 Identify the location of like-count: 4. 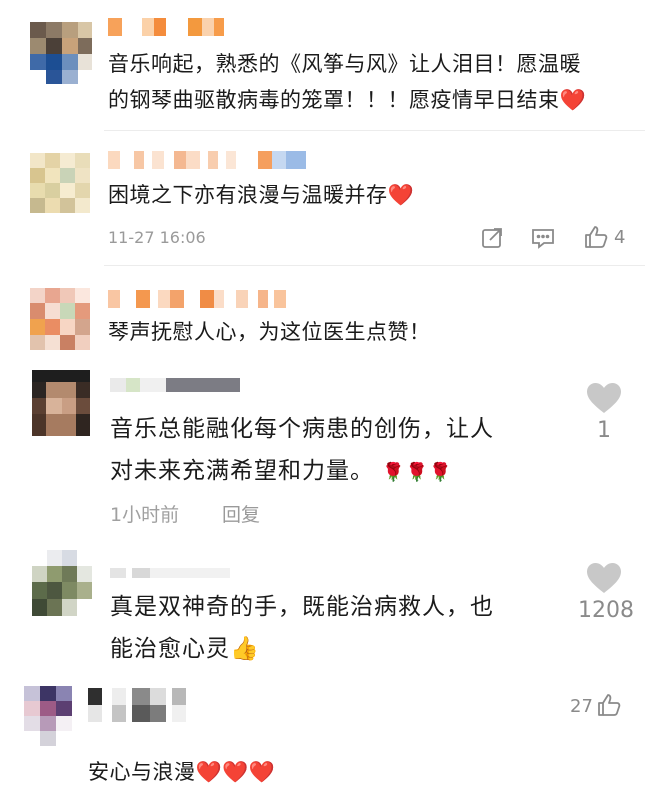
(620, 237).